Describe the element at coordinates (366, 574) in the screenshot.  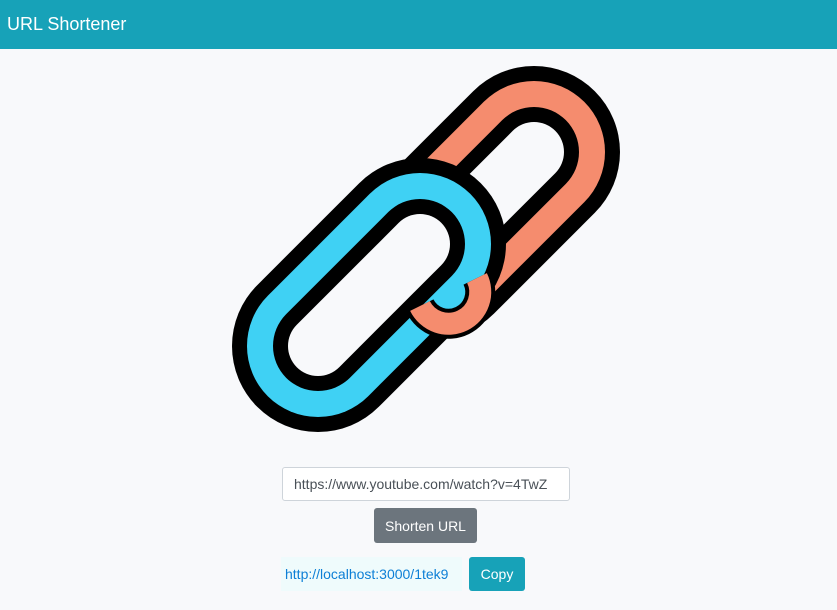
I see `short-url-link: http://localhost:3000/1tek9` at that location.